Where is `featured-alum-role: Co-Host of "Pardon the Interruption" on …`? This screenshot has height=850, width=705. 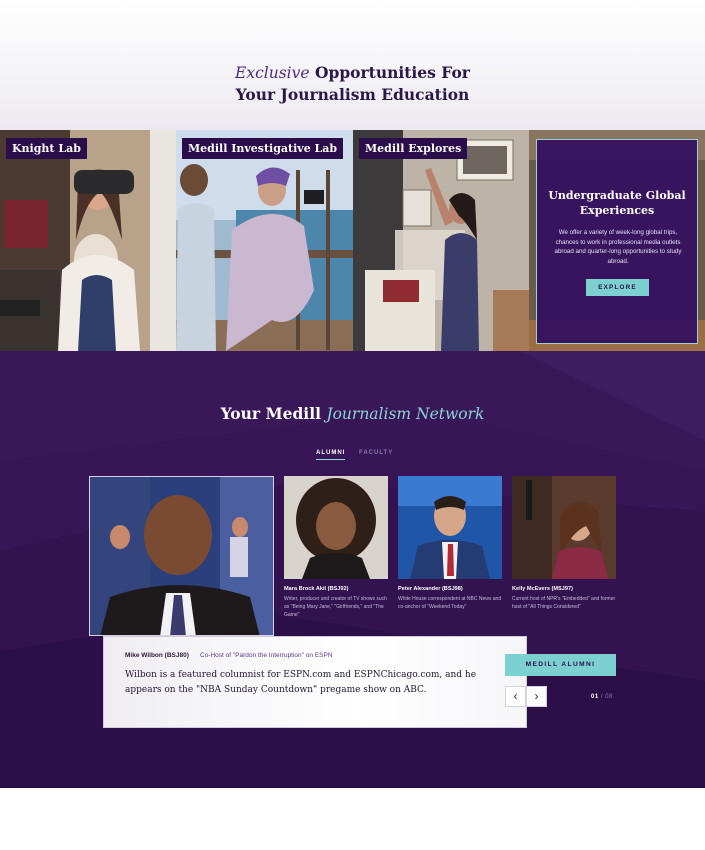 featured-alum-role: Co-Host of "Pardon the Interruption" on … is located at coordinates (266, 655).